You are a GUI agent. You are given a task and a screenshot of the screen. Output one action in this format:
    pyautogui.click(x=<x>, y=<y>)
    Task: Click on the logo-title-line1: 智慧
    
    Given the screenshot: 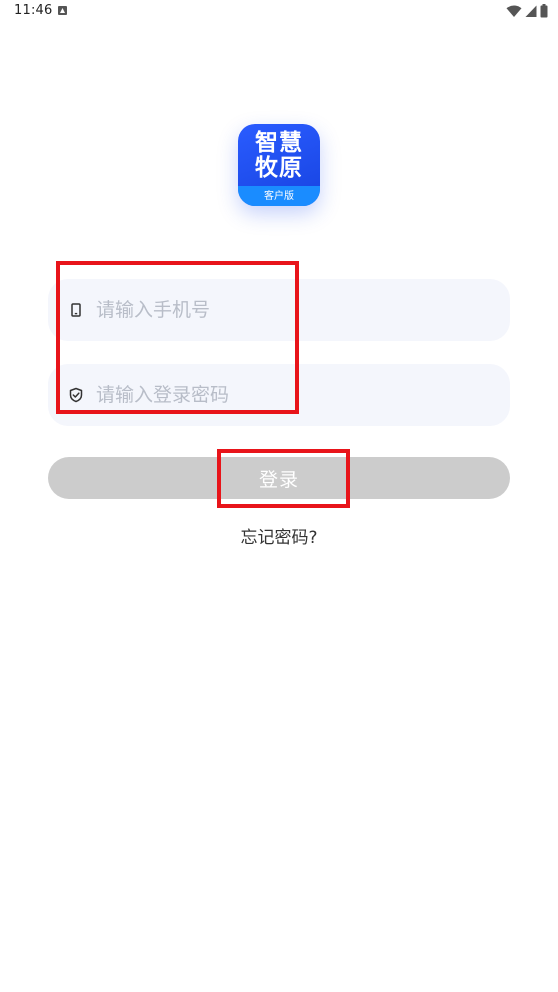 What is the action you would take?
    pyautogui.click(x=279, y=143)
    